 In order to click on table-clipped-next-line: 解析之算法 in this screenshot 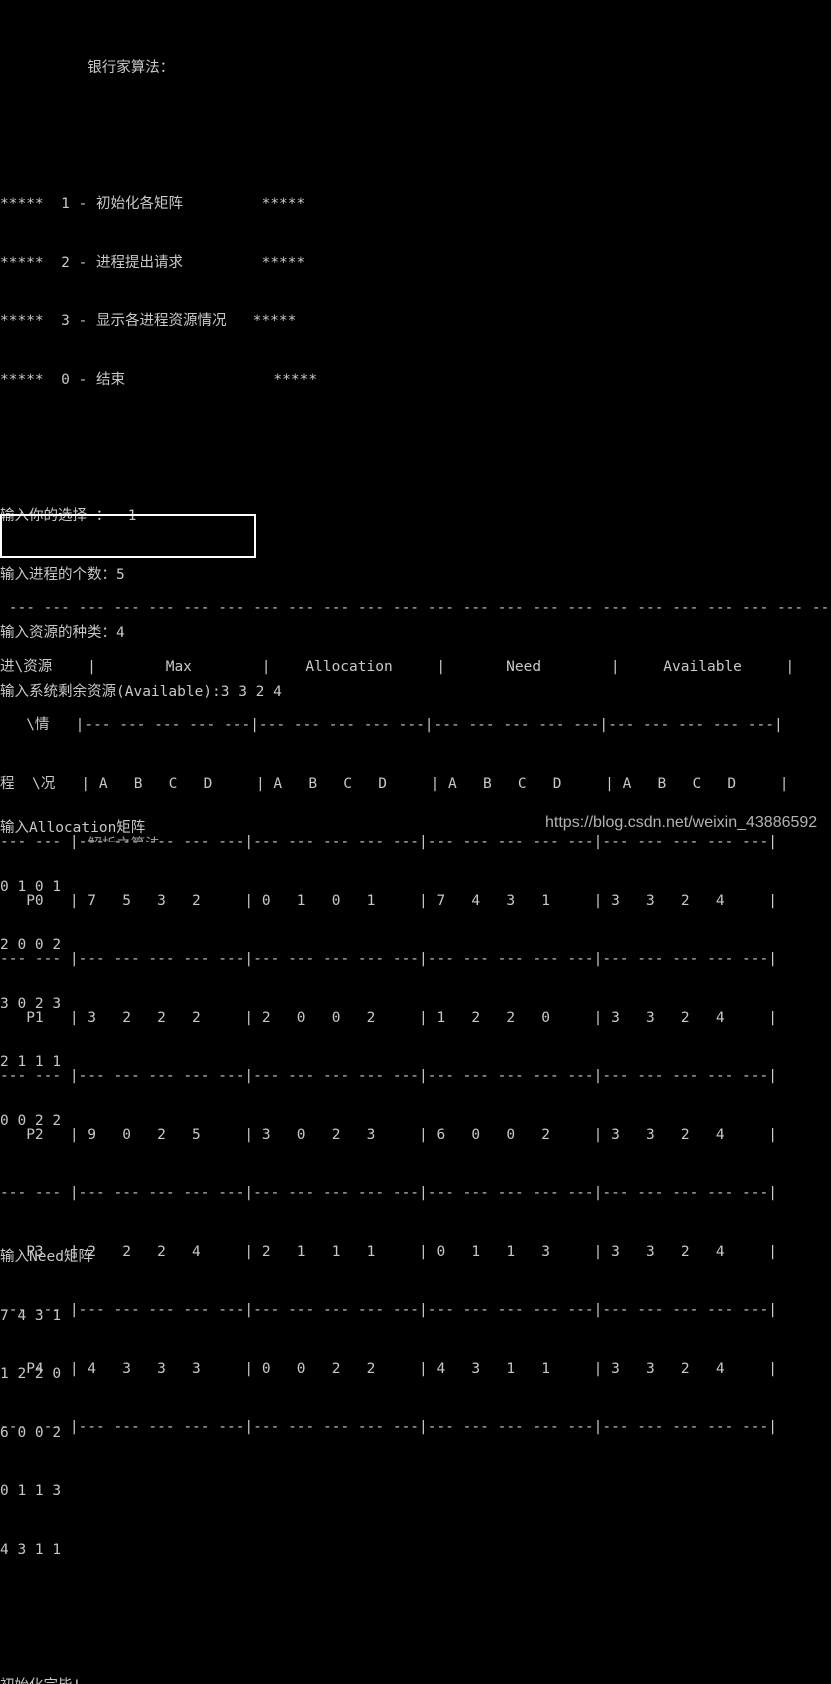, I will do `click(415, 839)`.